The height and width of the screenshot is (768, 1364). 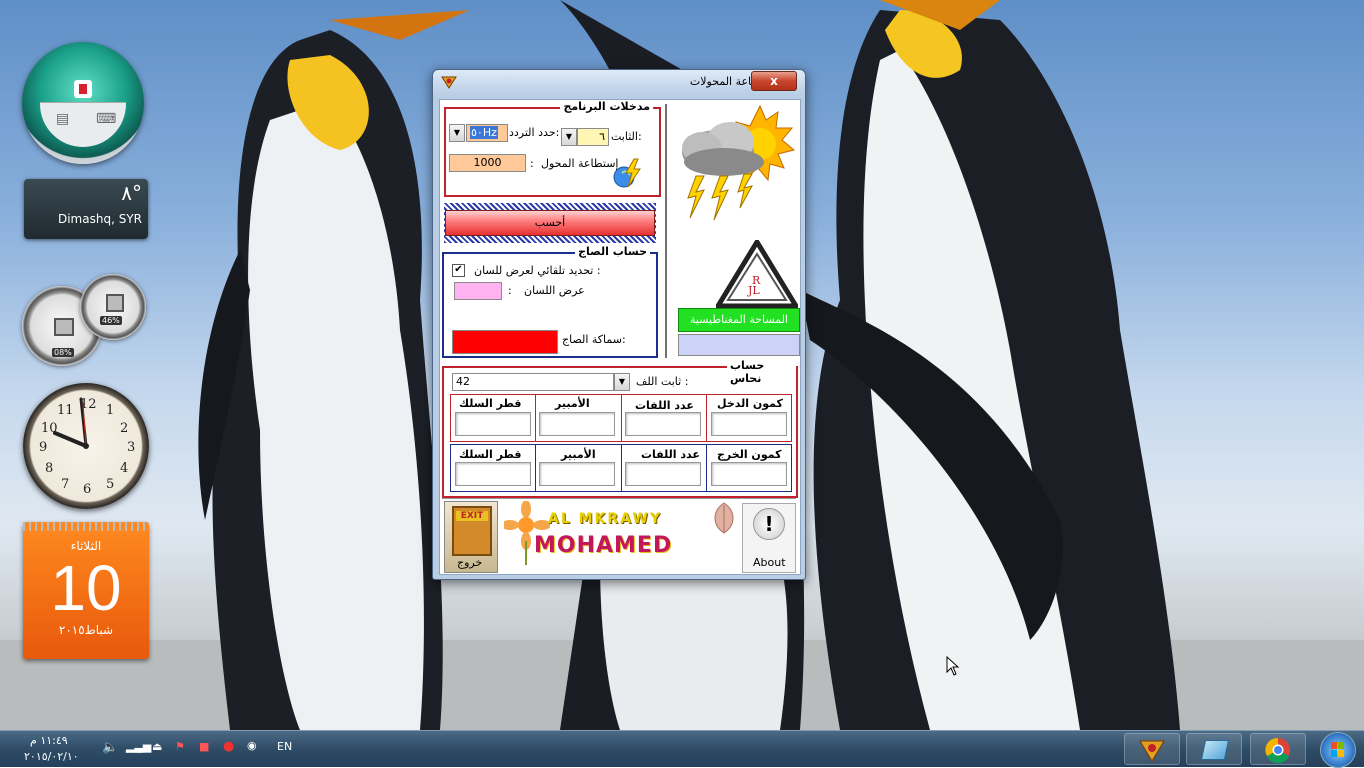 What do you see at coordinates (228, 746) in the screenshot?
I see `opera-icon: ●` at bounding box center [228, 746].